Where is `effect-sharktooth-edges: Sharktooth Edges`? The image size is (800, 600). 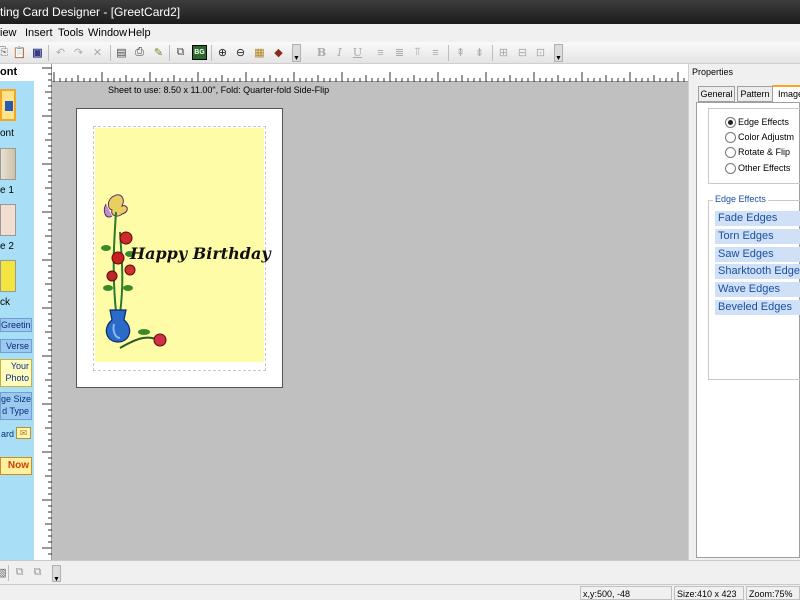 effect-sharktooth-edges: Sharktooth Edges is located at coordinates (757, 271).